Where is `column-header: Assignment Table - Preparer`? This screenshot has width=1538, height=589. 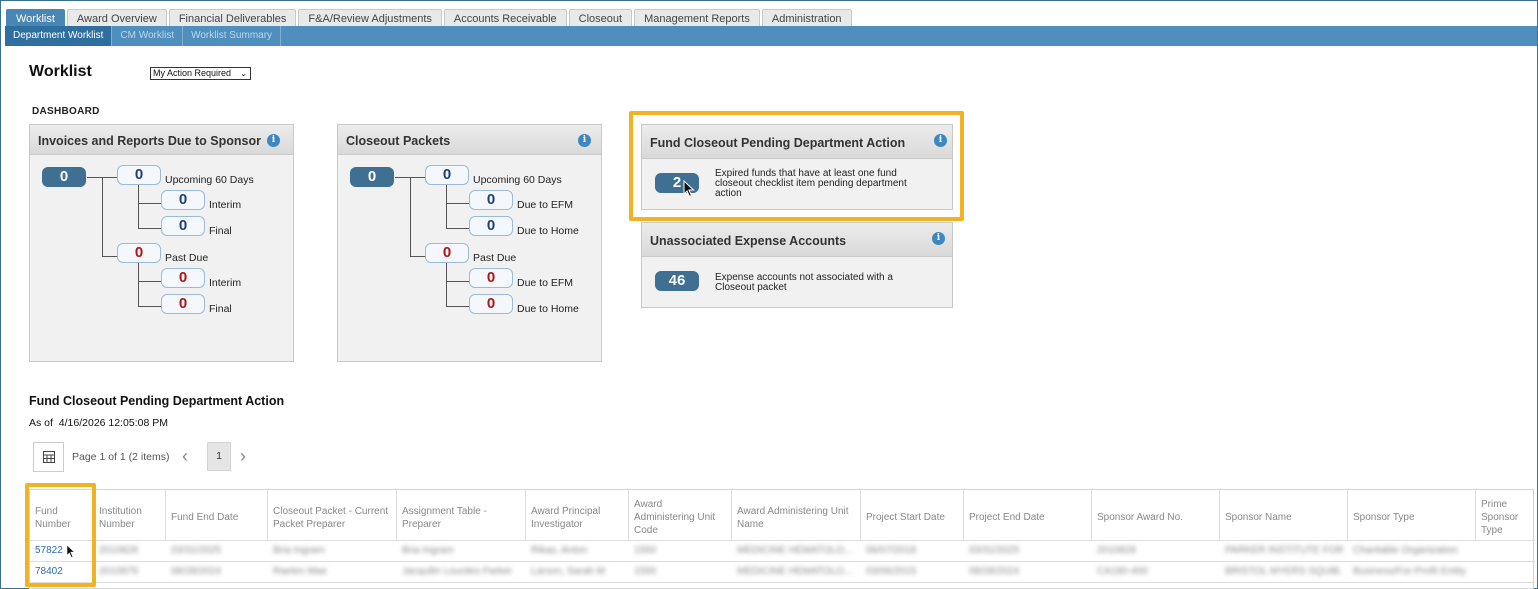
column-header: Assignment Table - Preparer is located at coordinates (461, 515).